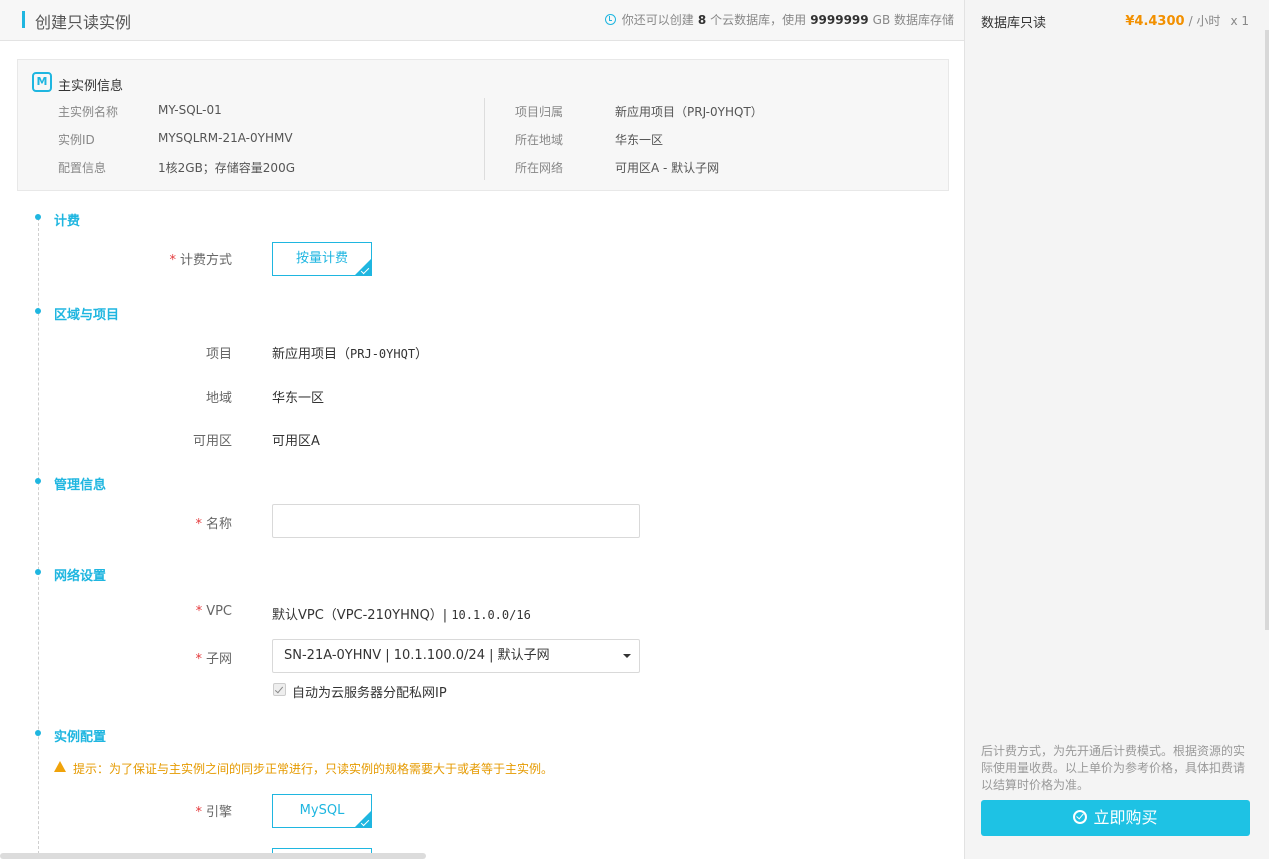  I want to click on horizontal-scrollbar, so click(213, 856).